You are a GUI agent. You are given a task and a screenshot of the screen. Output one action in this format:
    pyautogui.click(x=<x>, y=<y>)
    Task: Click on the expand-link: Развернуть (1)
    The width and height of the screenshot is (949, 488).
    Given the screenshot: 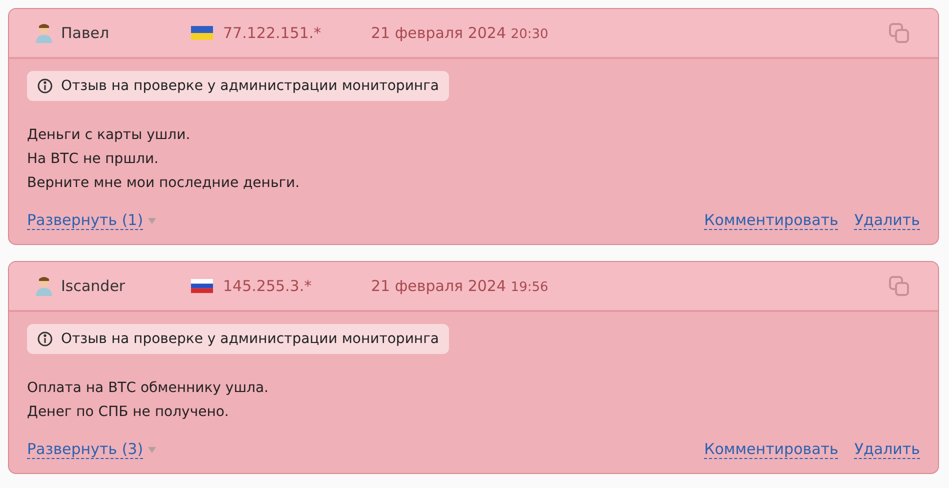 What is the action you would take?
    pyautogui.click(x=85, y=220)
    